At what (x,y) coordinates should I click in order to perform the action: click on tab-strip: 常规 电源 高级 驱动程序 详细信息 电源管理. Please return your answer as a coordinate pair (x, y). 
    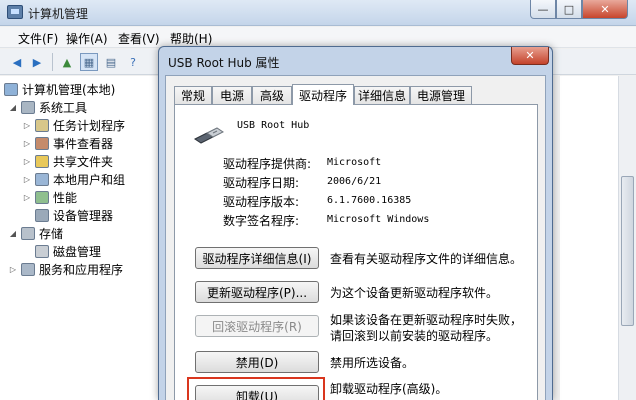
    Looking at the image, I should click on (357, 94).